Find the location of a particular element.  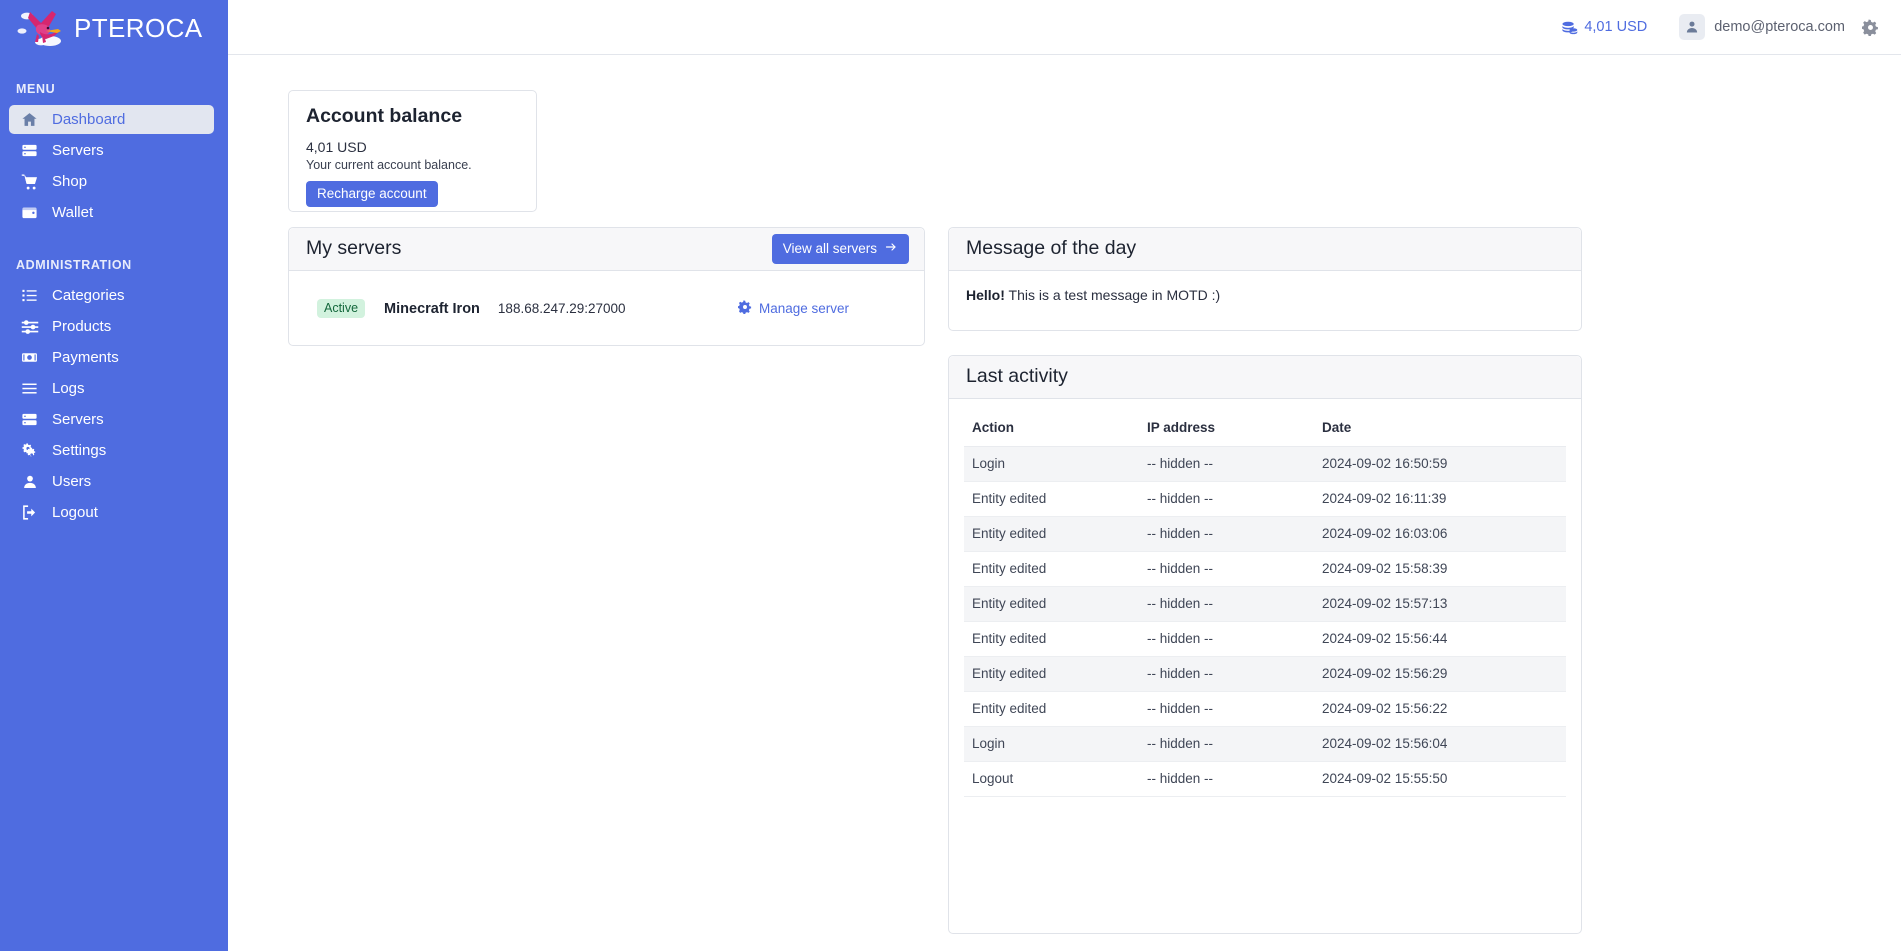

list-icon is located at coordinates (29, 295).